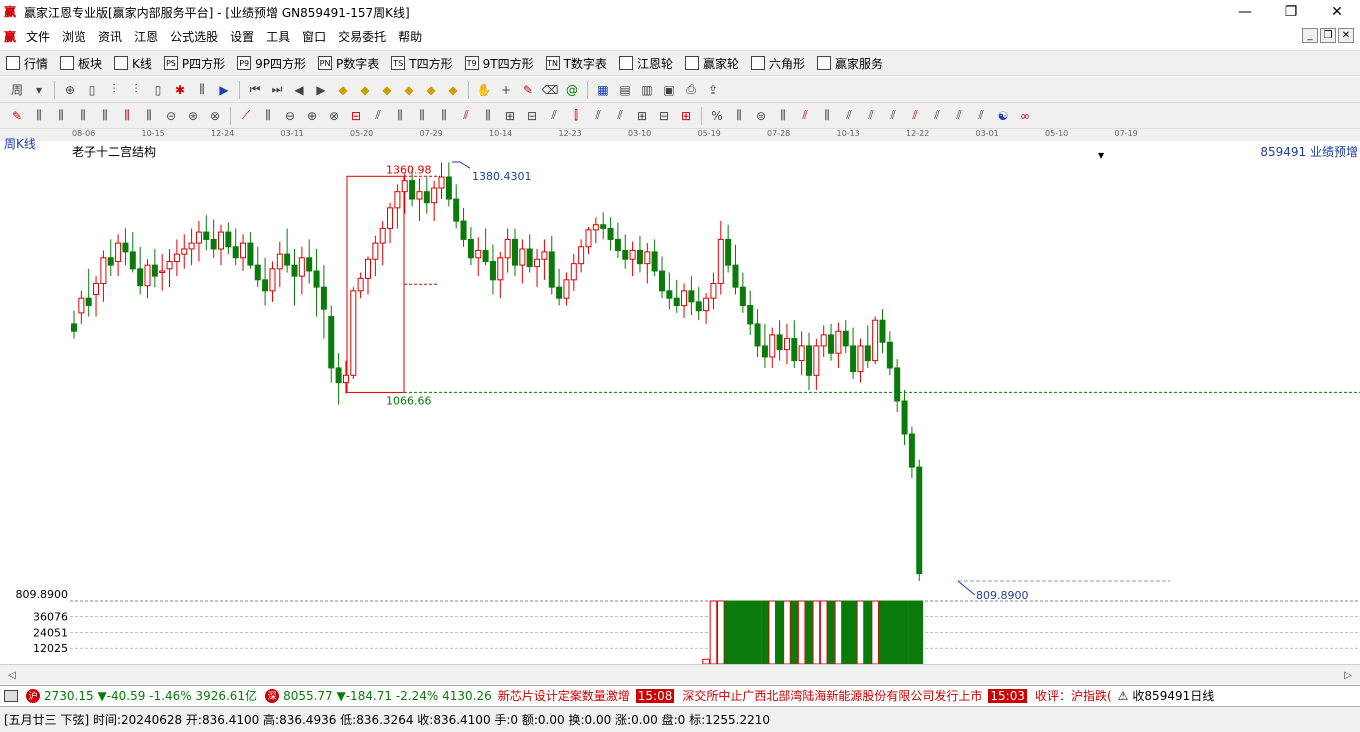  Describe the element at coordinates (761, 116) in the screenshot. I see `gann-tool-34-icon: ⊜` at that location.